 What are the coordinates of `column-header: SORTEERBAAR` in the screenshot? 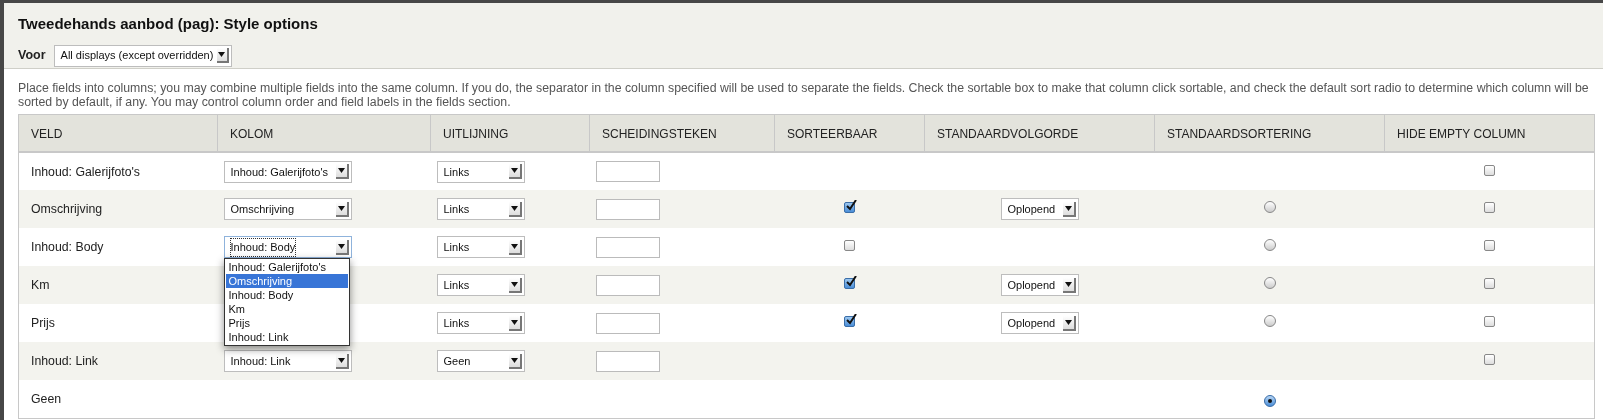 It's located at (849, 133).